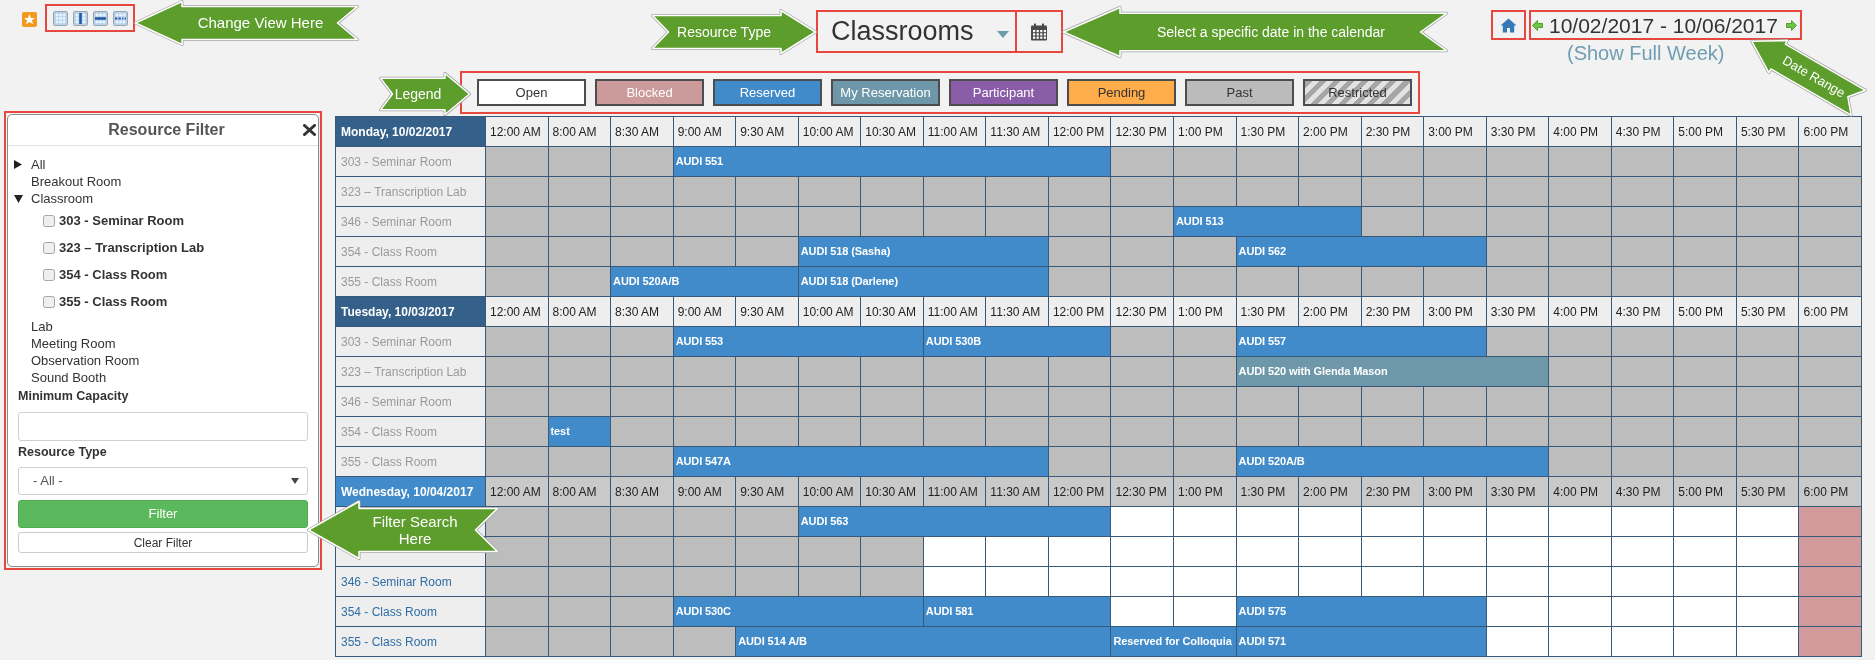  Describe the element at coordinates (166, 130) in the screenshot. I see `panel-title: Resource Filter` at that location.